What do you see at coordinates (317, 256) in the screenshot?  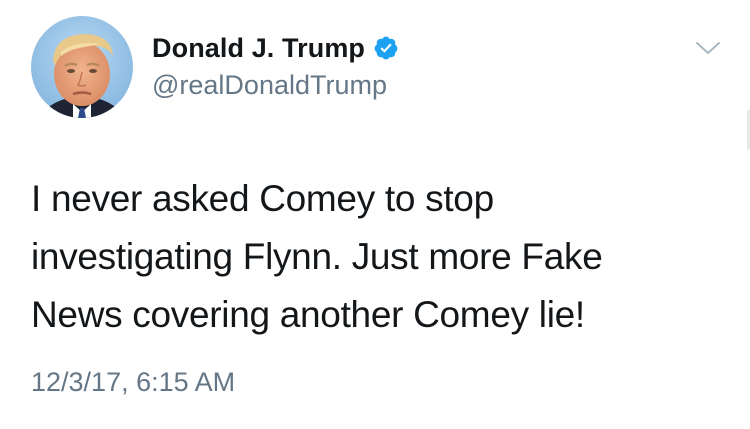 I see `tweet-text-line: investigating Flynn. Just more Fake` at bounding box center [317, 256].